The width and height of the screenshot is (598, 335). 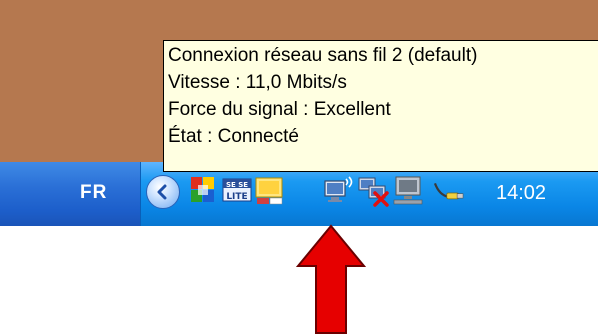 I want to click on language-indicator: FR, so click(x=93, y=193).